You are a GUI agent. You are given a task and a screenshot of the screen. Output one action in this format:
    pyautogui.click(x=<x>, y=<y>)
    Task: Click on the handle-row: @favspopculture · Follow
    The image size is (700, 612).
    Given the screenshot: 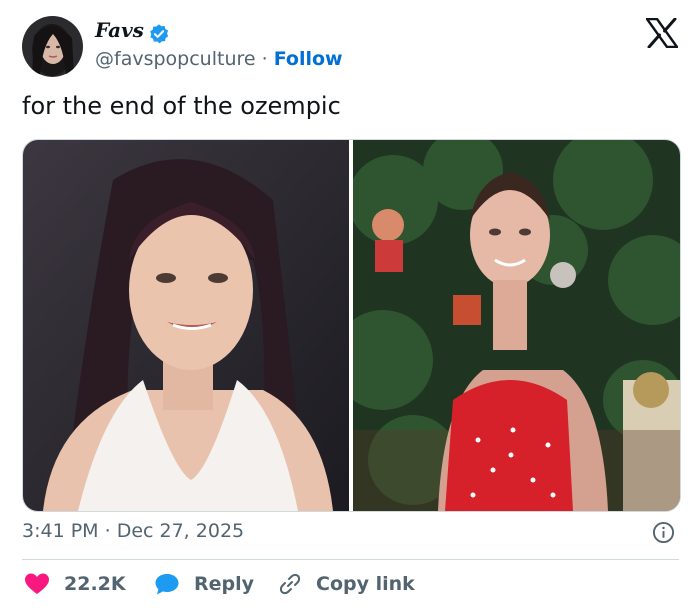 What is the action you would take?
    pyautogui.click(x=219, y=59)
    